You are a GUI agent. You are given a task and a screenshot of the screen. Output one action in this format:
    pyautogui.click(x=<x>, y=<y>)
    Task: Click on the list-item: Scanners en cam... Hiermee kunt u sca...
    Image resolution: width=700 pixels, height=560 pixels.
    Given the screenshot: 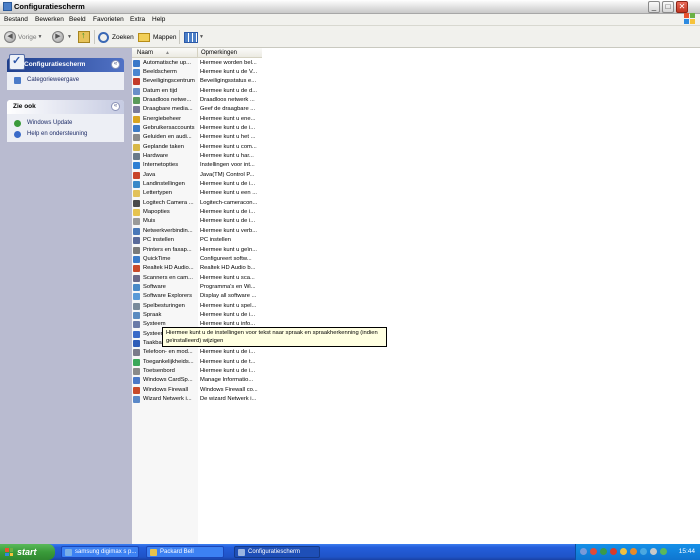 What is the action you would take?
    pyautogui.click(x=202, y=278)
    